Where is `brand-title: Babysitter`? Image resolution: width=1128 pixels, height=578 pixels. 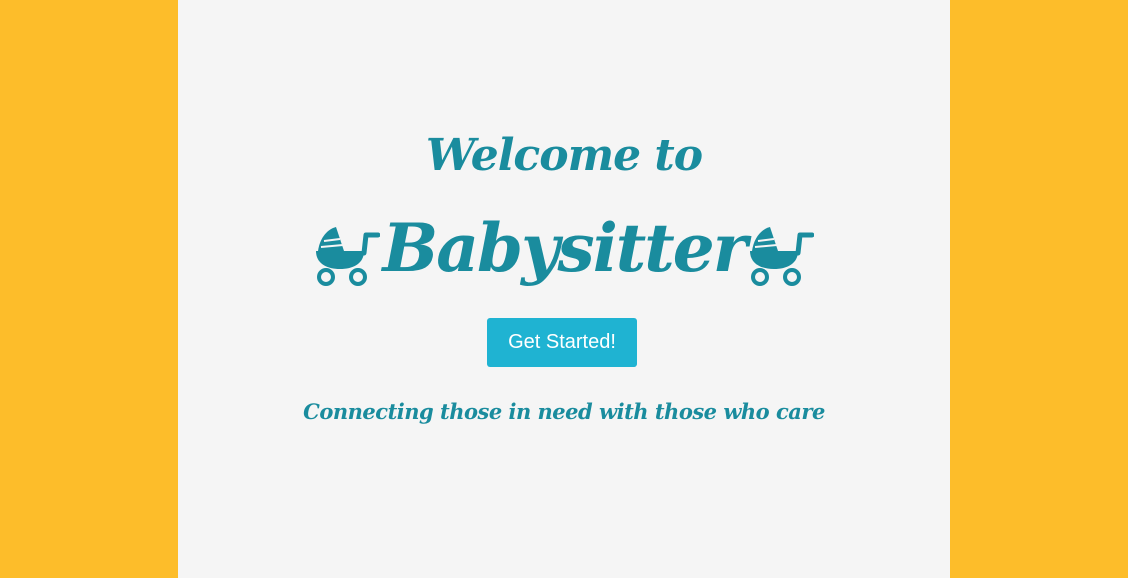 brand-title: Babysitter is located at coordinates (564, 248).